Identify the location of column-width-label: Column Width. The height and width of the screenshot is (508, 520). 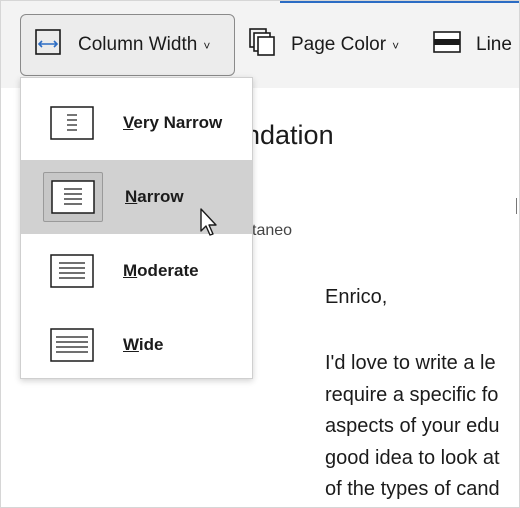
(138, 44).